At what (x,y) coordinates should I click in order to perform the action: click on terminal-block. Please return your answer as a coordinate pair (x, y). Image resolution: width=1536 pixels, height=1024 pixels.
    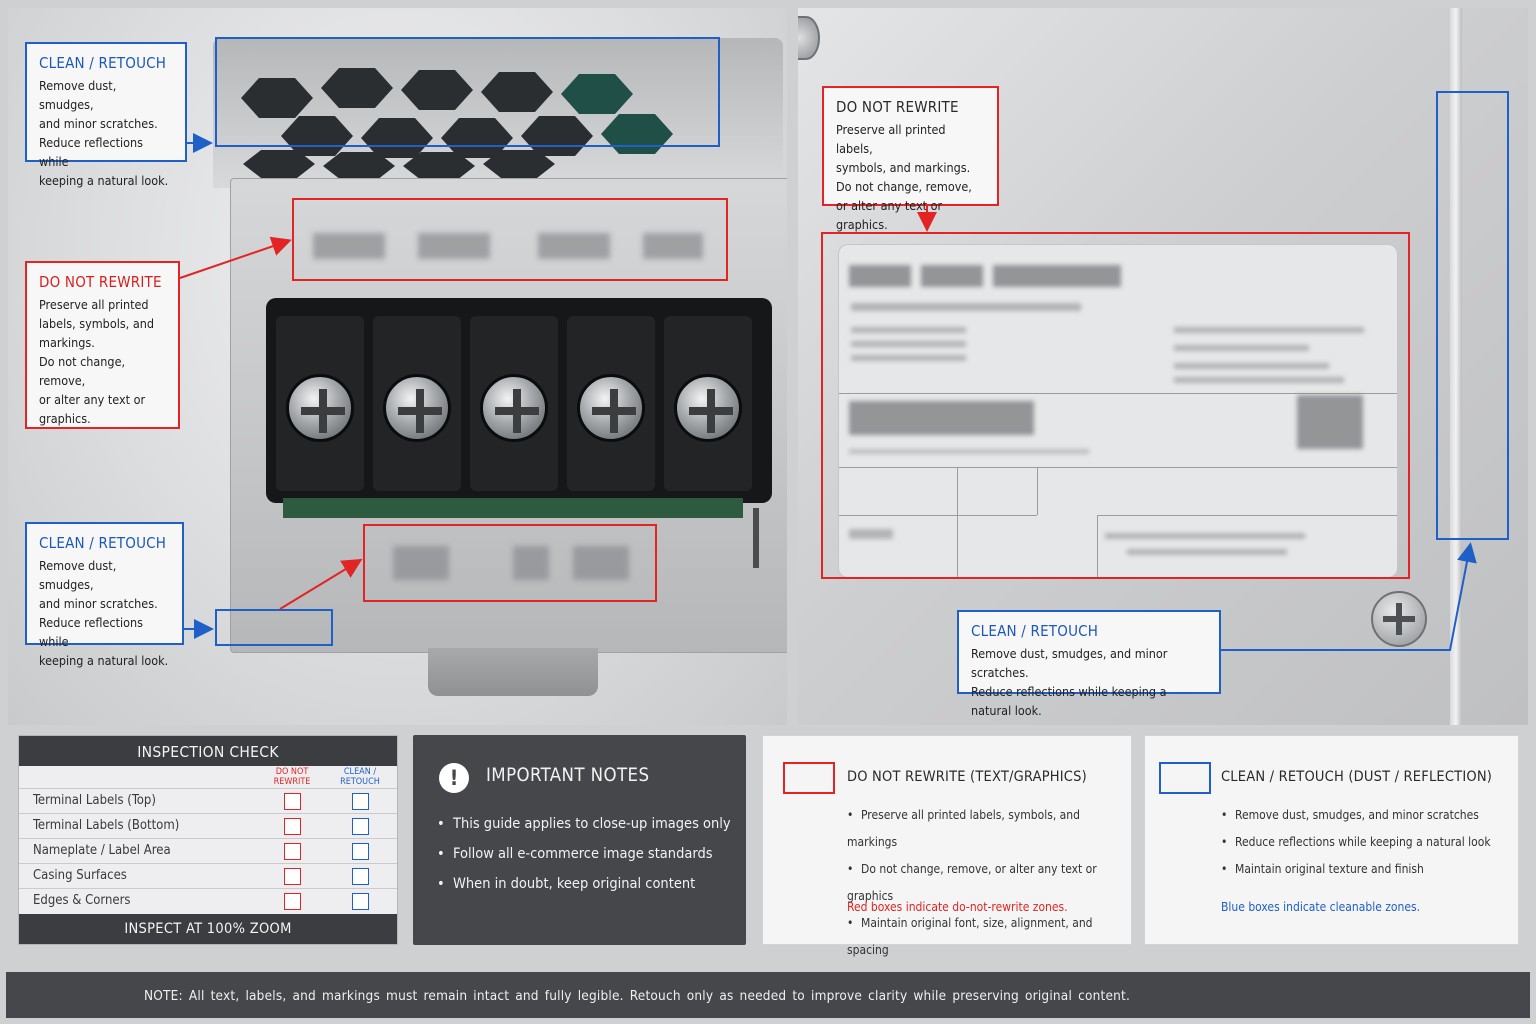
    Looking at the image, I should click on (519, 400).